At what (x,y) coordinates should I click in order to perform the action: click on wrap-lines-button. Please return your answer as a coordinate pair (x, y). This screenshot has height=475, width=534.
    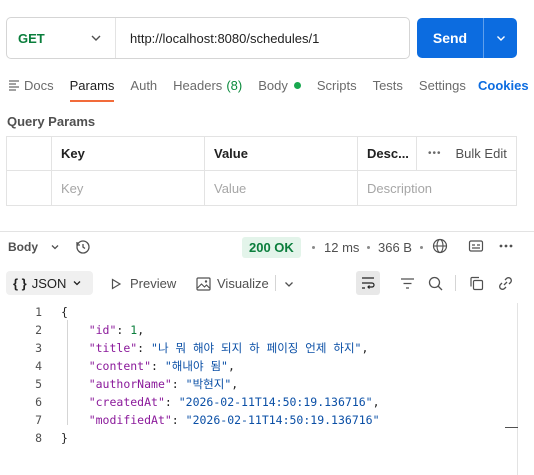
    Looking at the image, I should click on (368, 283).